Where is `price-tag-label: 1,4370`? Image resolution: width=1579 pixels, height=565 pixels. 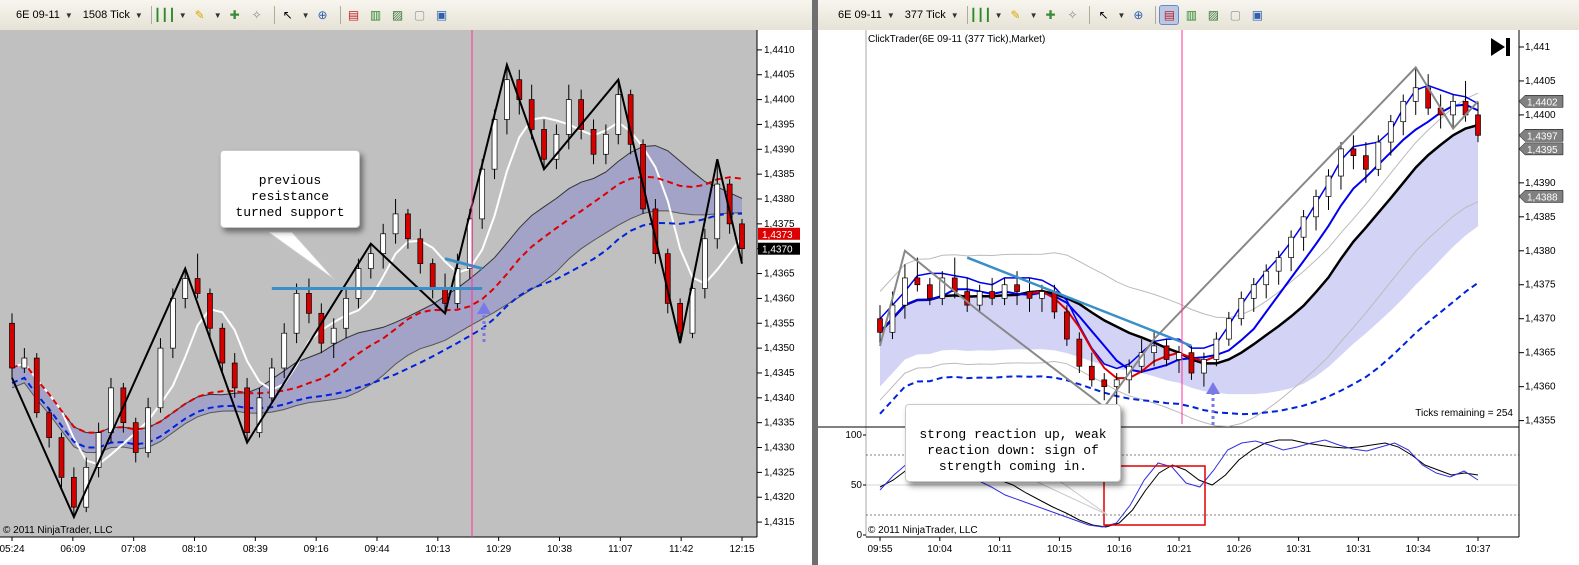 price-tag-label: 1,4370 is located at coordinates (777, 250).